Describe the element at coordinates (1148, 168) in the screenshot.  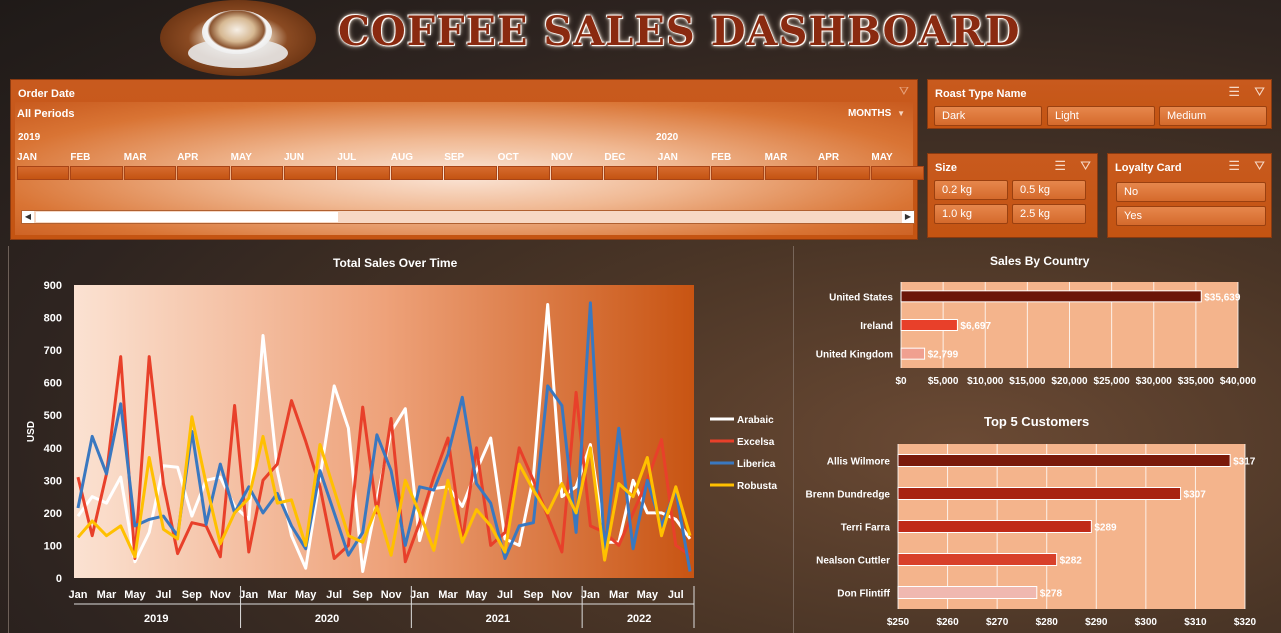
I see `loyalty-slicer-title: Loyalty Card` at that location.